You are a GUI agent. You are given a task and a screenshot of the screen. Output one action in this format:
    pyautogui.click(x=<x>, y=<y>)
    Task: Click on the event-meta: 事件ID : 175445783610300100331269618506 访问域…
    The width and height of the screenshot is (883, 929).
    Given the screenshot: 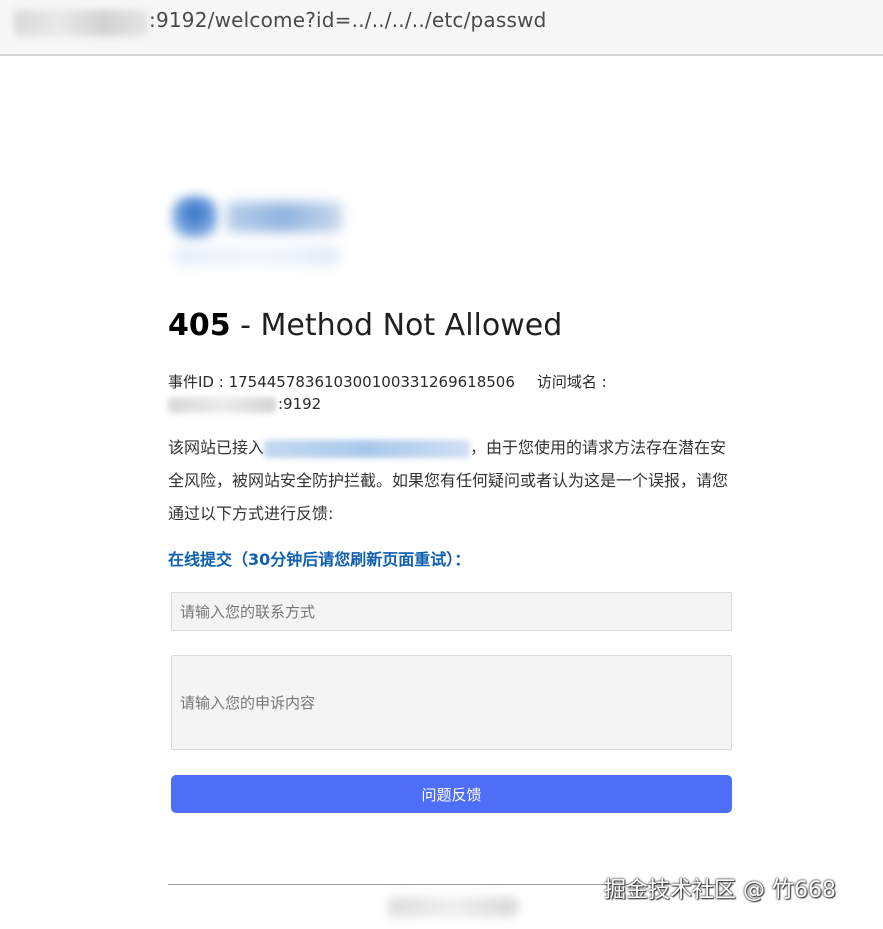 What is the action you would take?
    pyautogui.click(x=428, y=393)
    